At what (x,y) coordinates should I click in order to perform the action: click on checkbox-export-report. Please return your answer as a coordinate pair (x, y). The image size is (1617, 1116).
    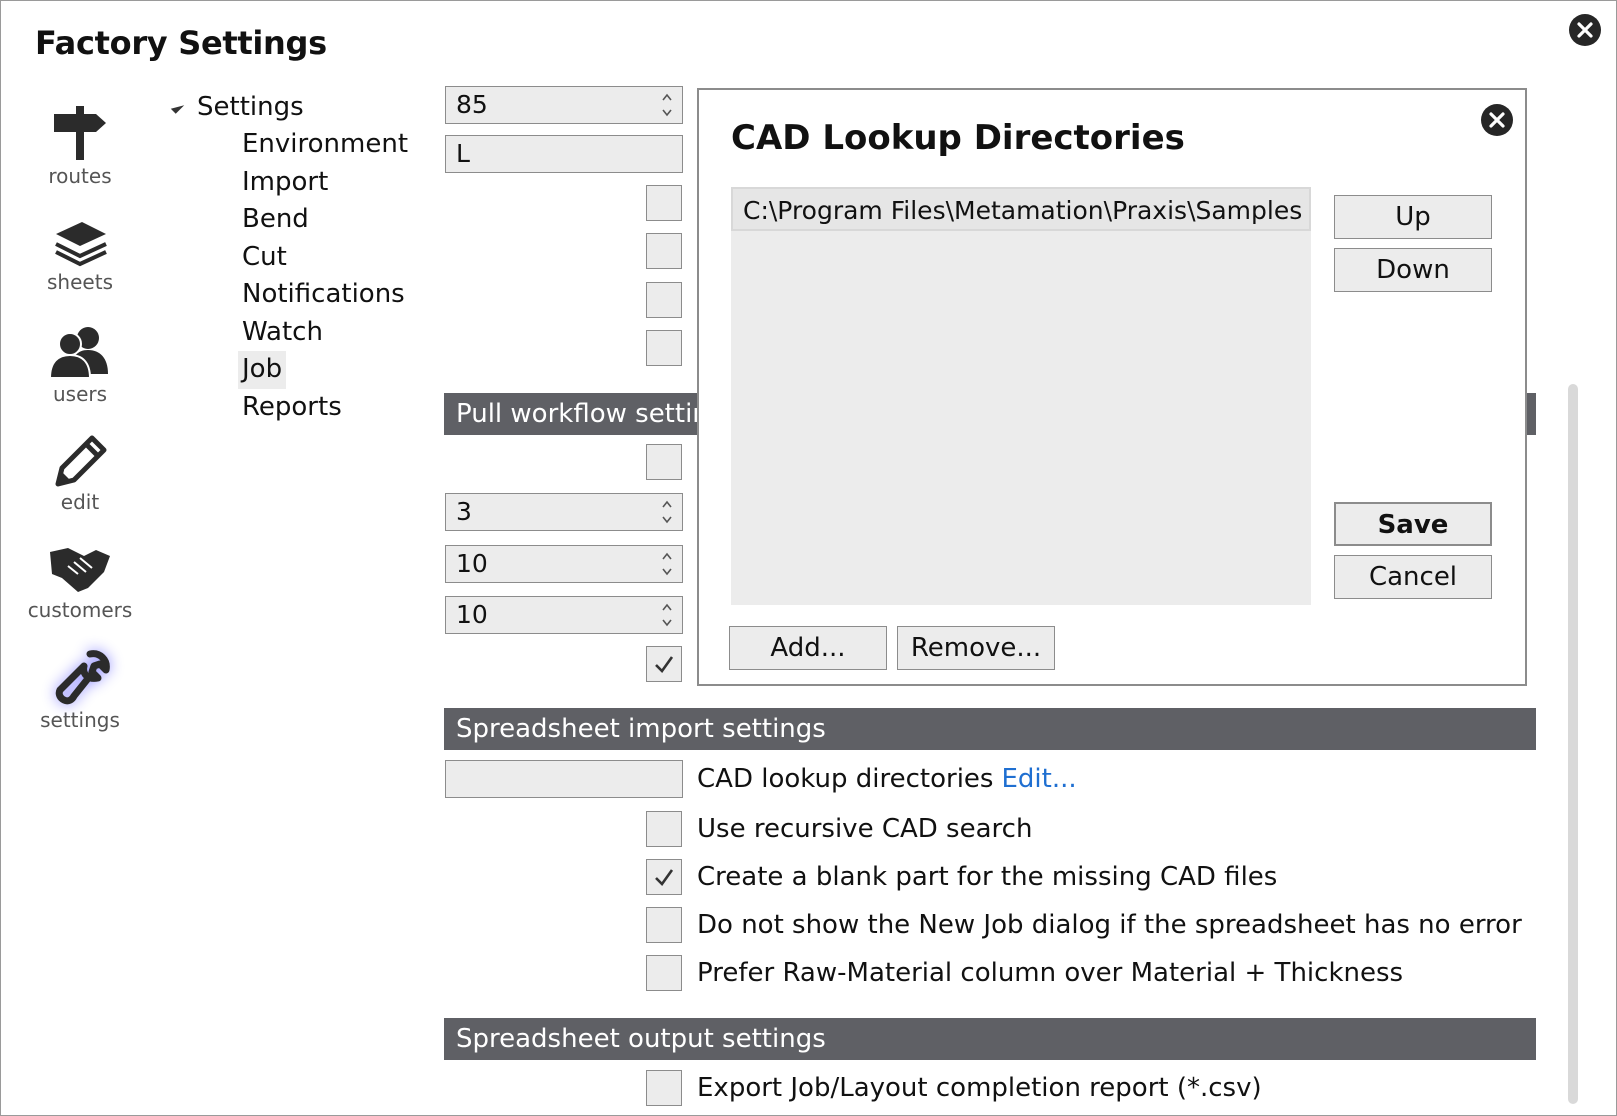
    Looking at the image, I should click on (664, 1088).